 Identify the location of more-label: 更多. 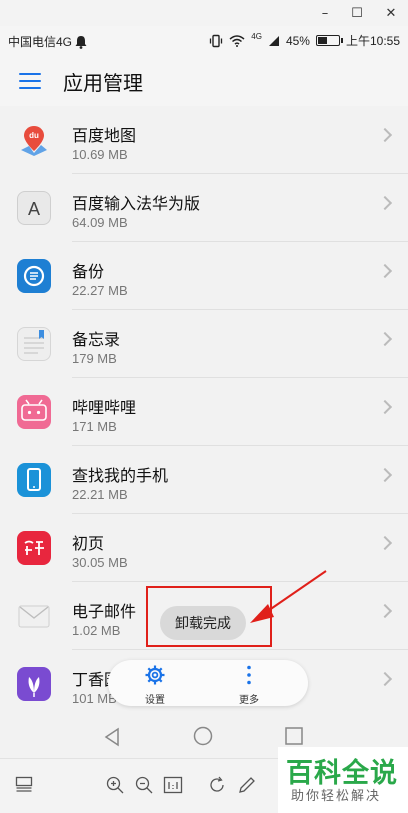
(249, 700).